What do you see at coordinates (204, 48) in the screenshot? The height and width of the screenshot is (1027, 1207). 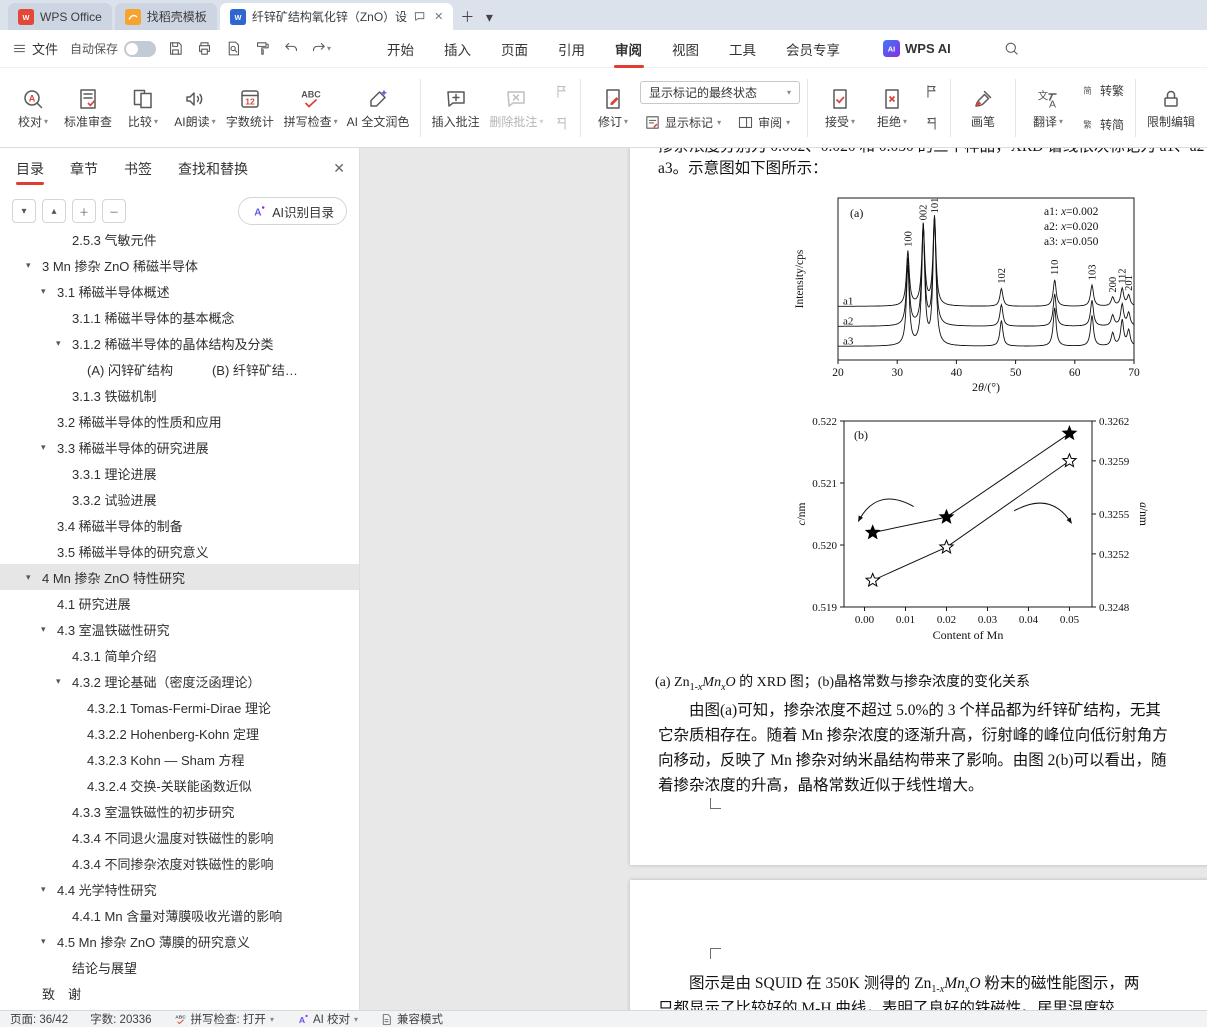 I see `print-button` at bounding box center [204, 48].